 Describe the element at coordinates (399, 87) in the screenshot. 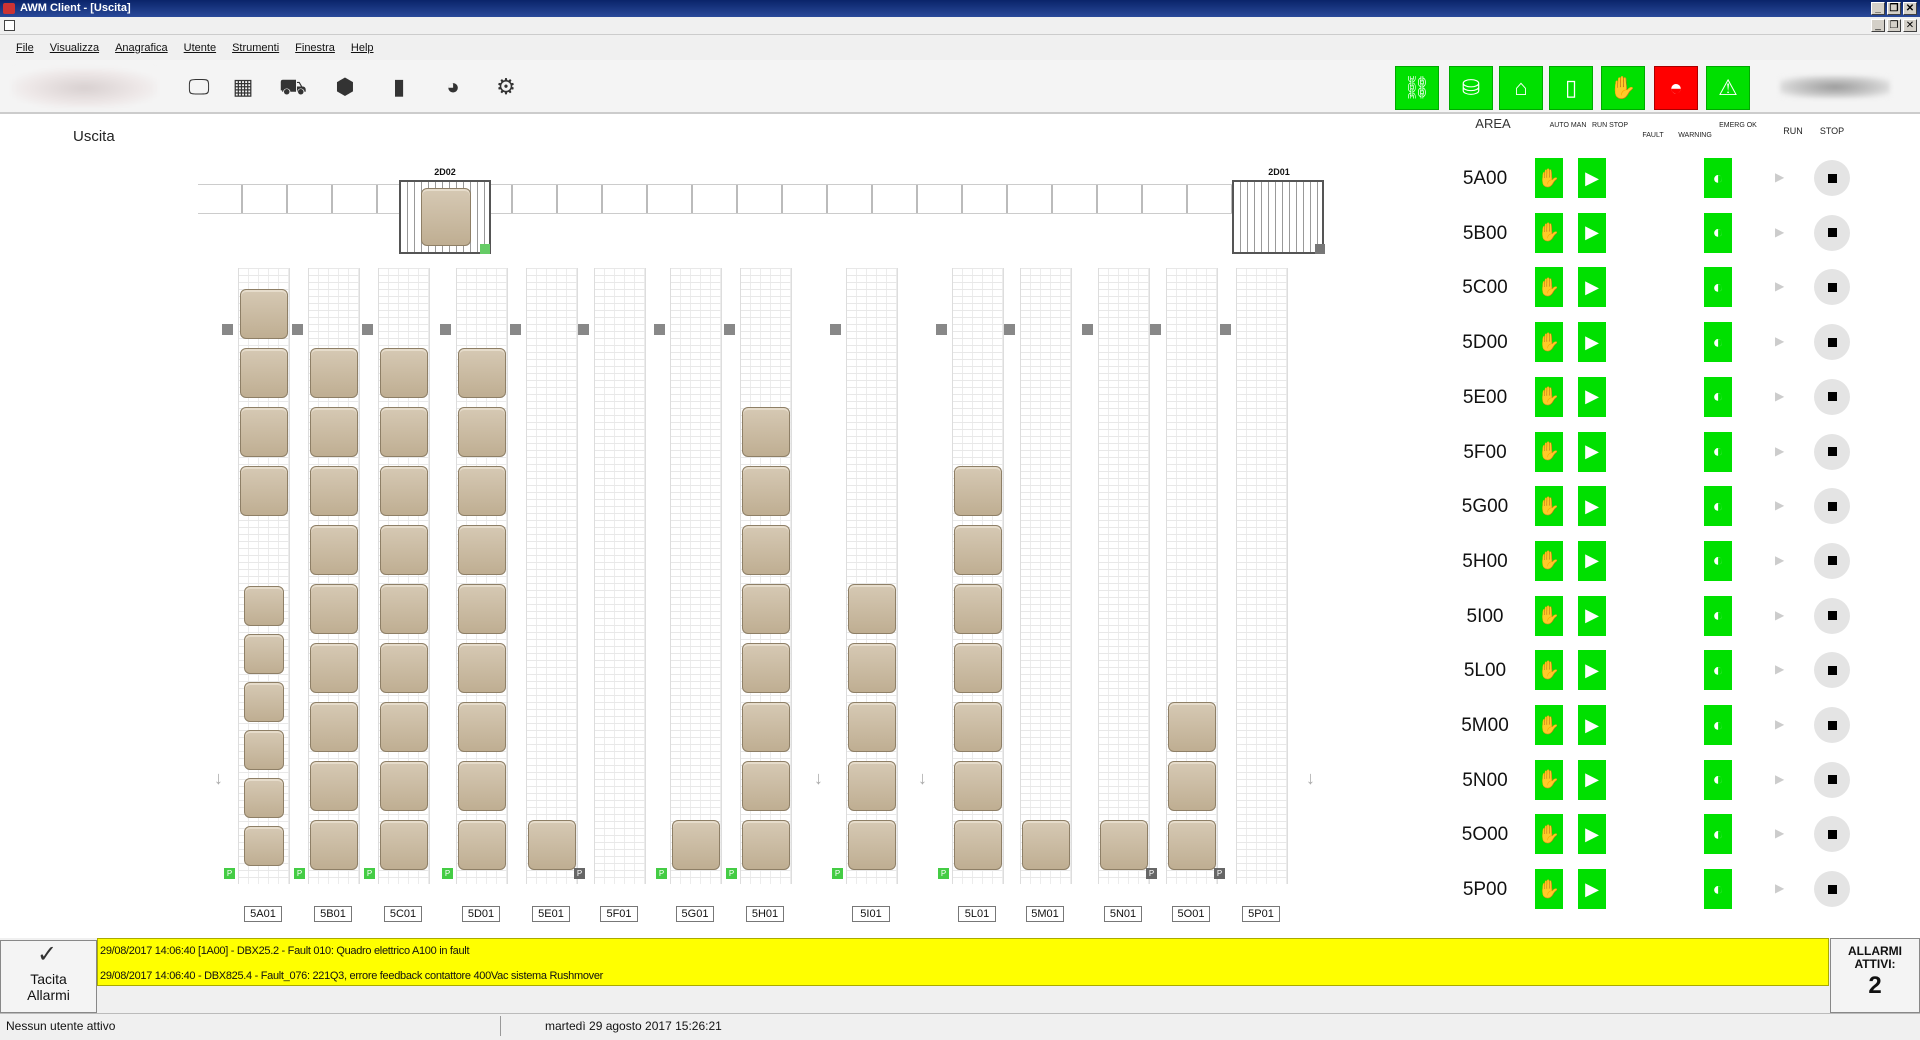

I see `clipboard-icon: ▮` at that location.